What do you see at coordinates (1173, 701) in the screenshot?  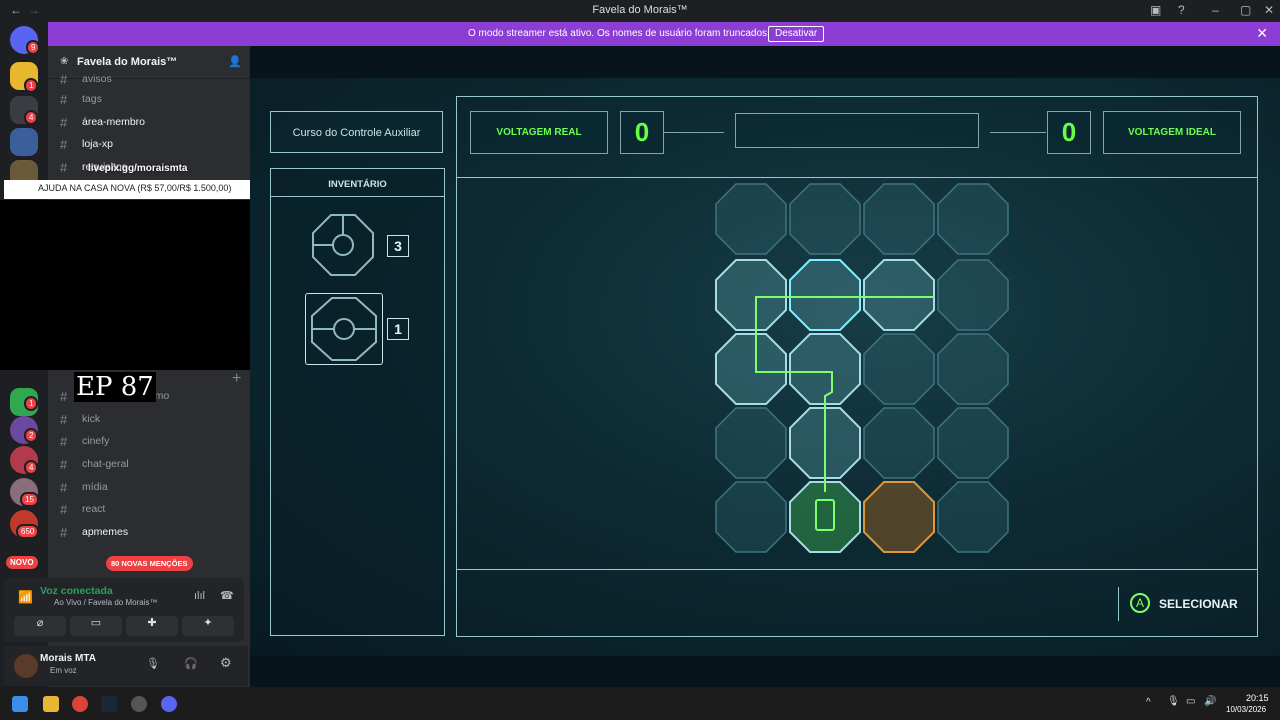 I see `mic-tray-icon: 🎙` at bounding box center [1173, 701].